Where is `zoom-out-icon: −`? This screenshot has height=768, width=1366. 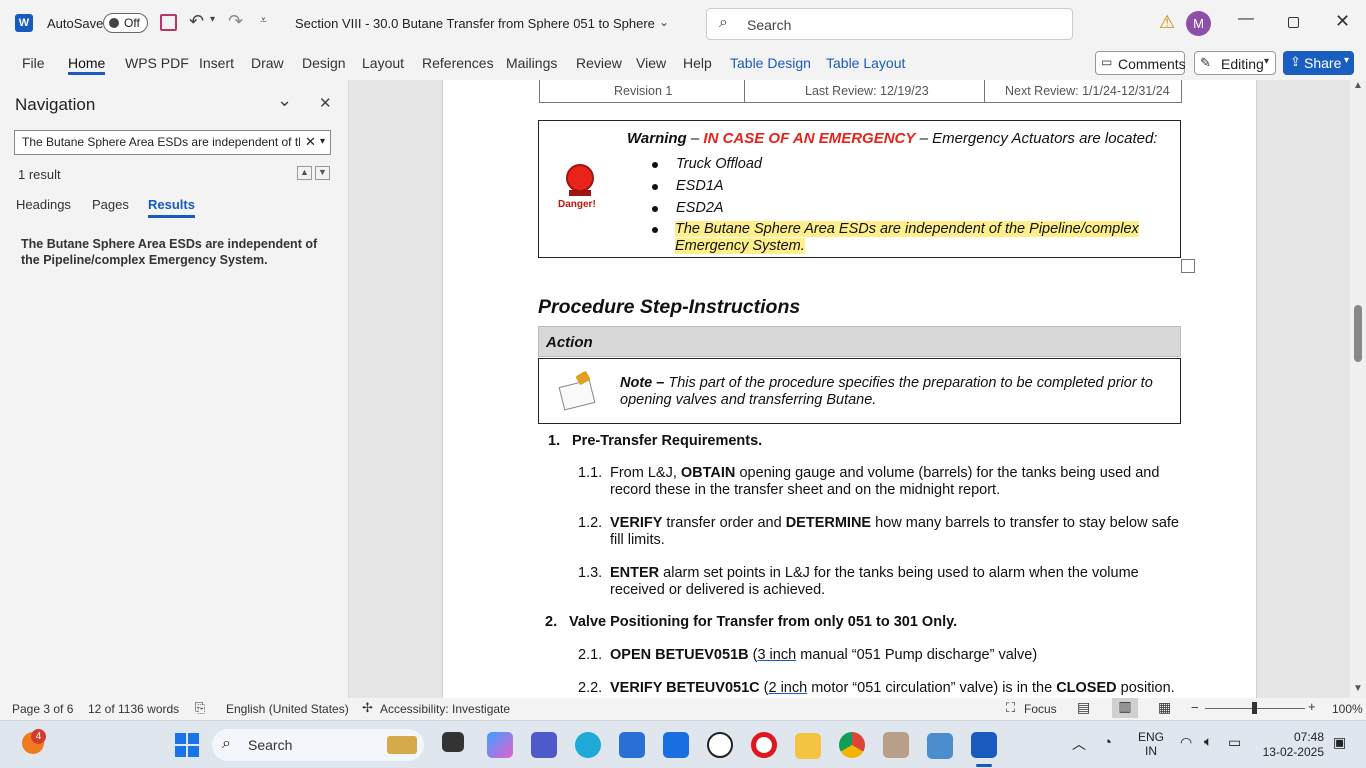 zoom-out-icon: − is located at coordinates (1195, 707).